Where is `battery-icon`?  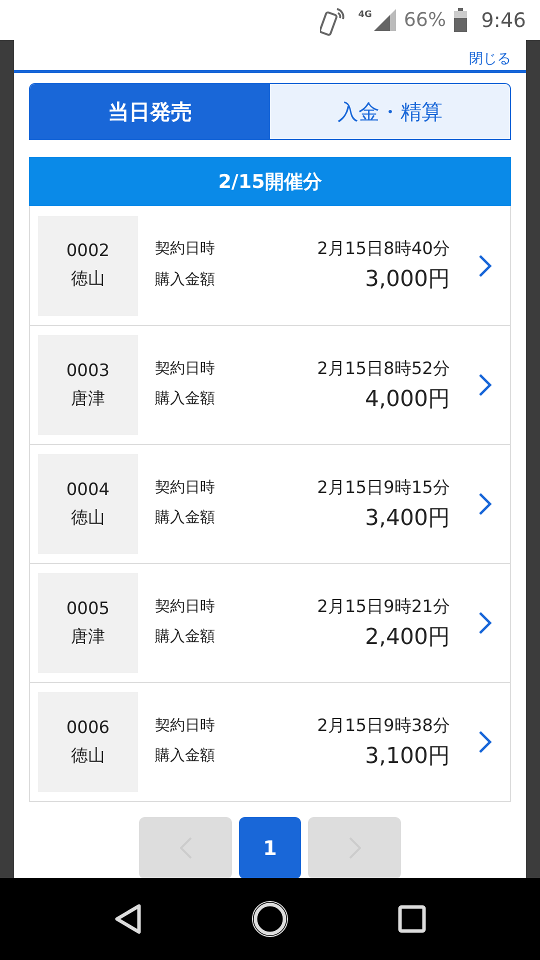 battery-icon is located at coordinates (461, 20).